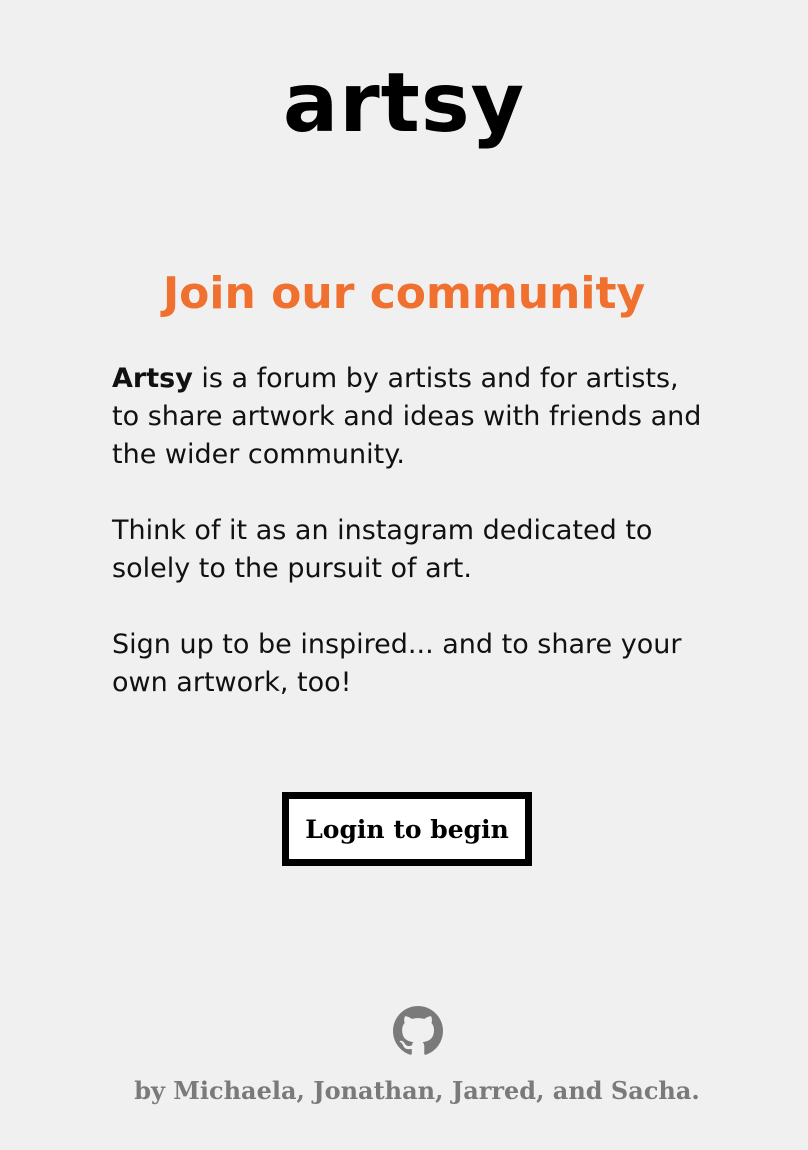  I want to click on brand-name: Artsy, so click(152, 378).